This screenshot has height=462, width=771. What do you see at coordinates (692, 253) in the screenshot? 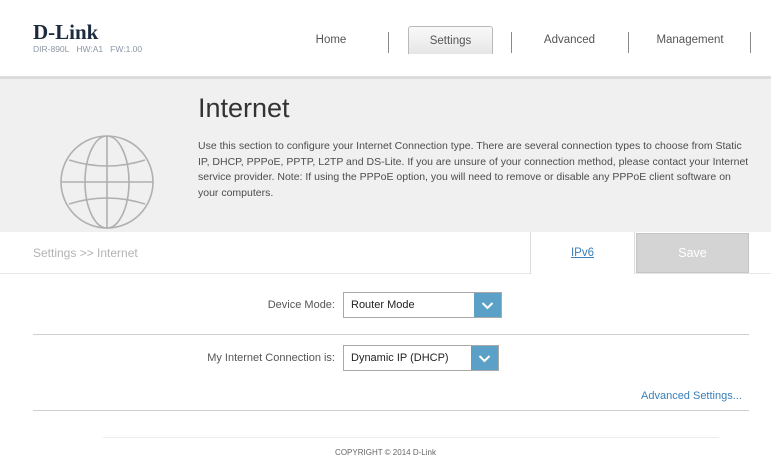
I see `save-button: Save` at bounding box center [692, 253].